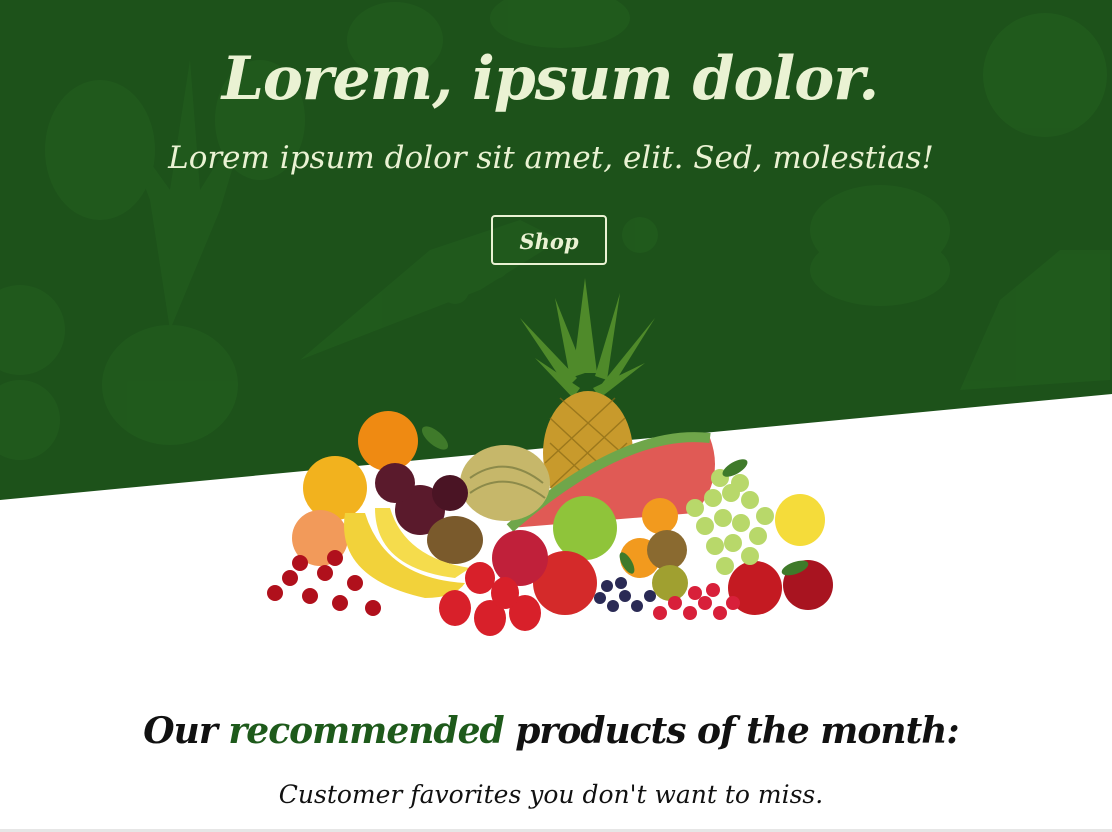  I want to click on hero-title: Lorem, ipsum dolor., so click(550, 79).